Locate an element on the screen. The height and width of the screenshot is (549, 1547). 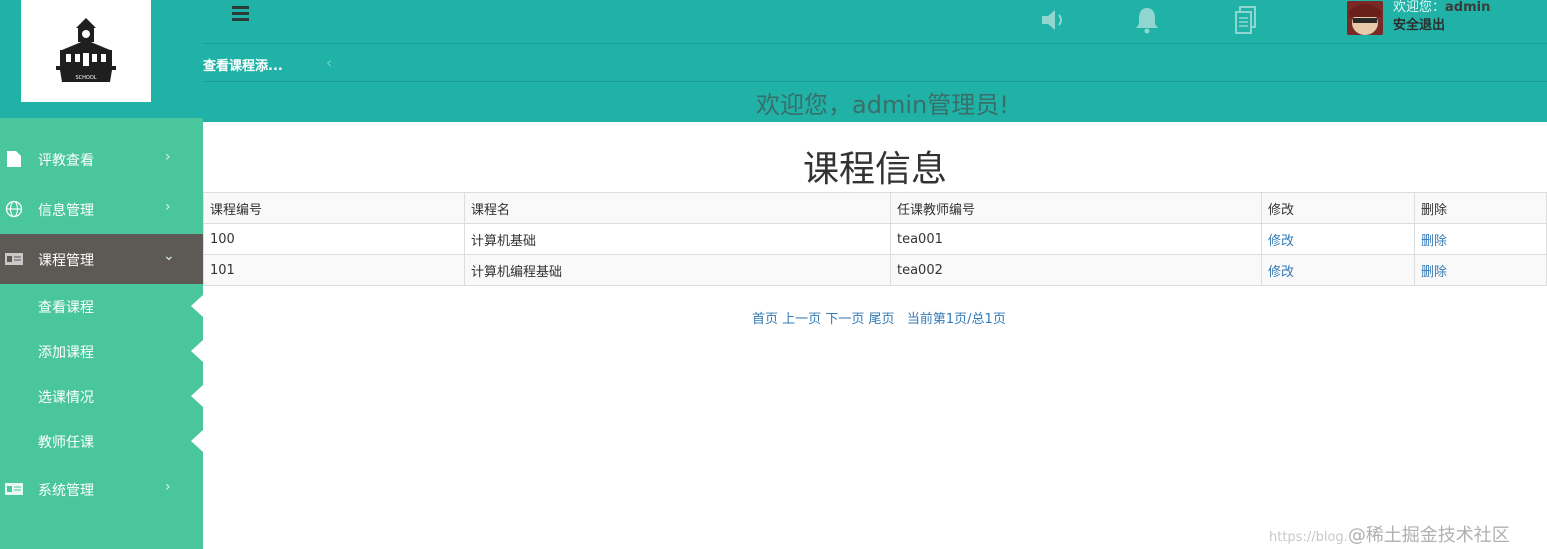
avatar is located at coordinates (1365, 18).